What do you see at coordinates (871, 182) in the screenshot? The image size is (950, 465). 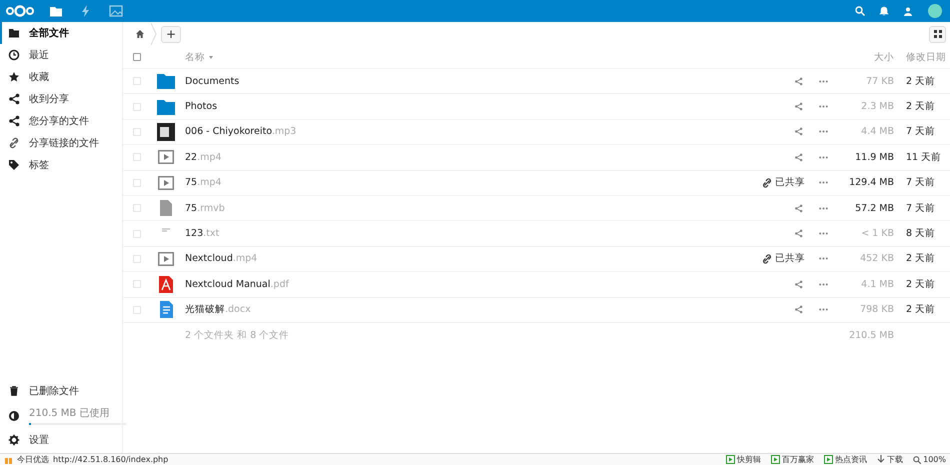 I see `file-size: 129.4 MB` at bounding box center [871, 182].